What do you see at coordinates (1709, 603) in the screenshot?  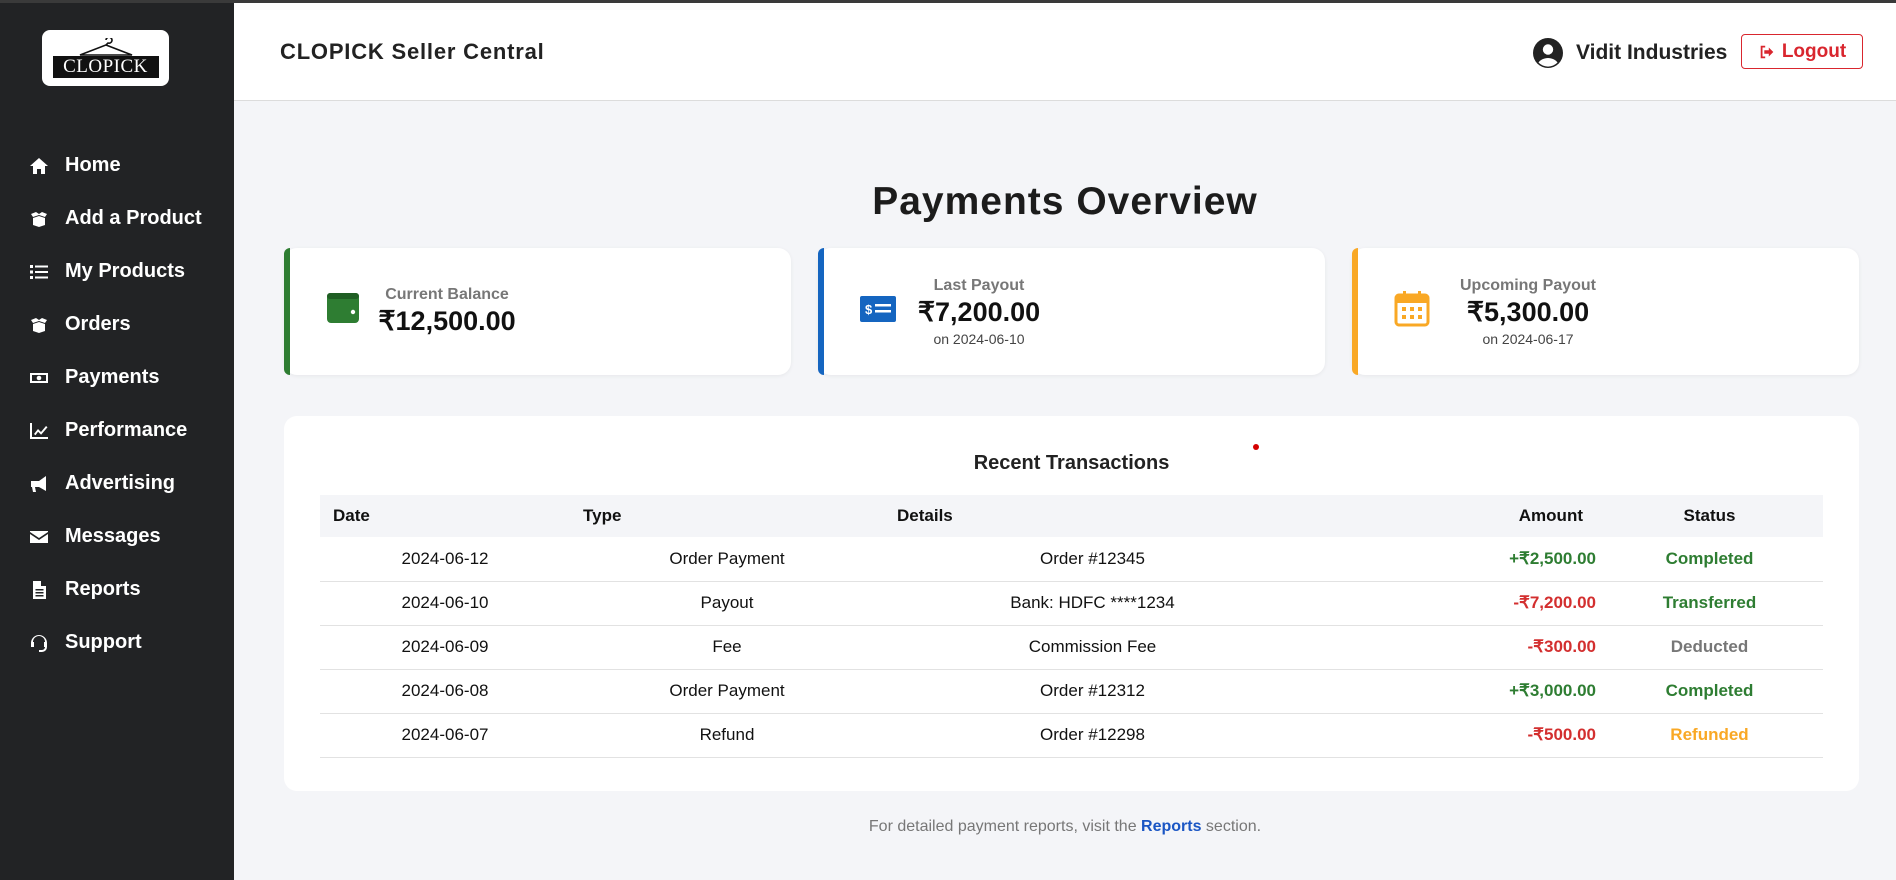 I see `cell-status: Transferred` at bounding box center [1709, 603].